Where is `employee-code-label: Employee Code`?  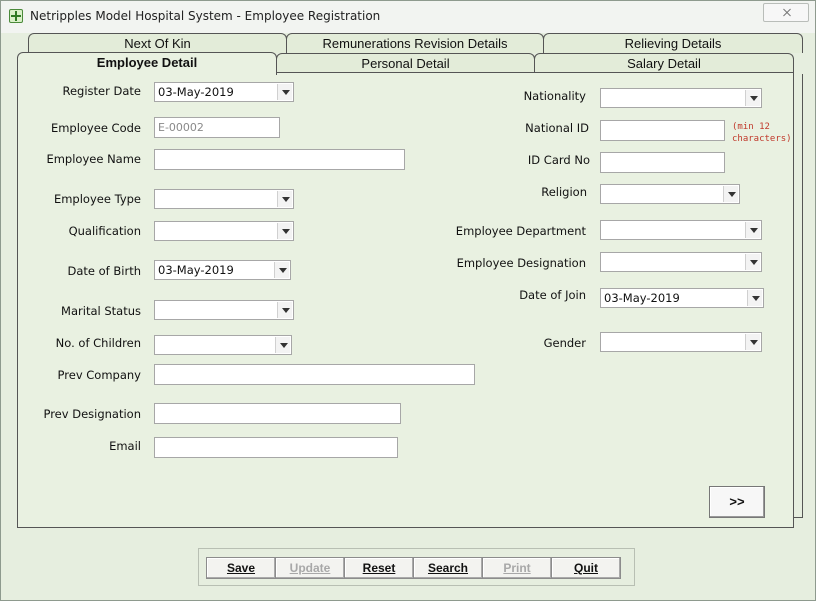
employee-code-label: Employee Code is located at coordinates (95, 128).